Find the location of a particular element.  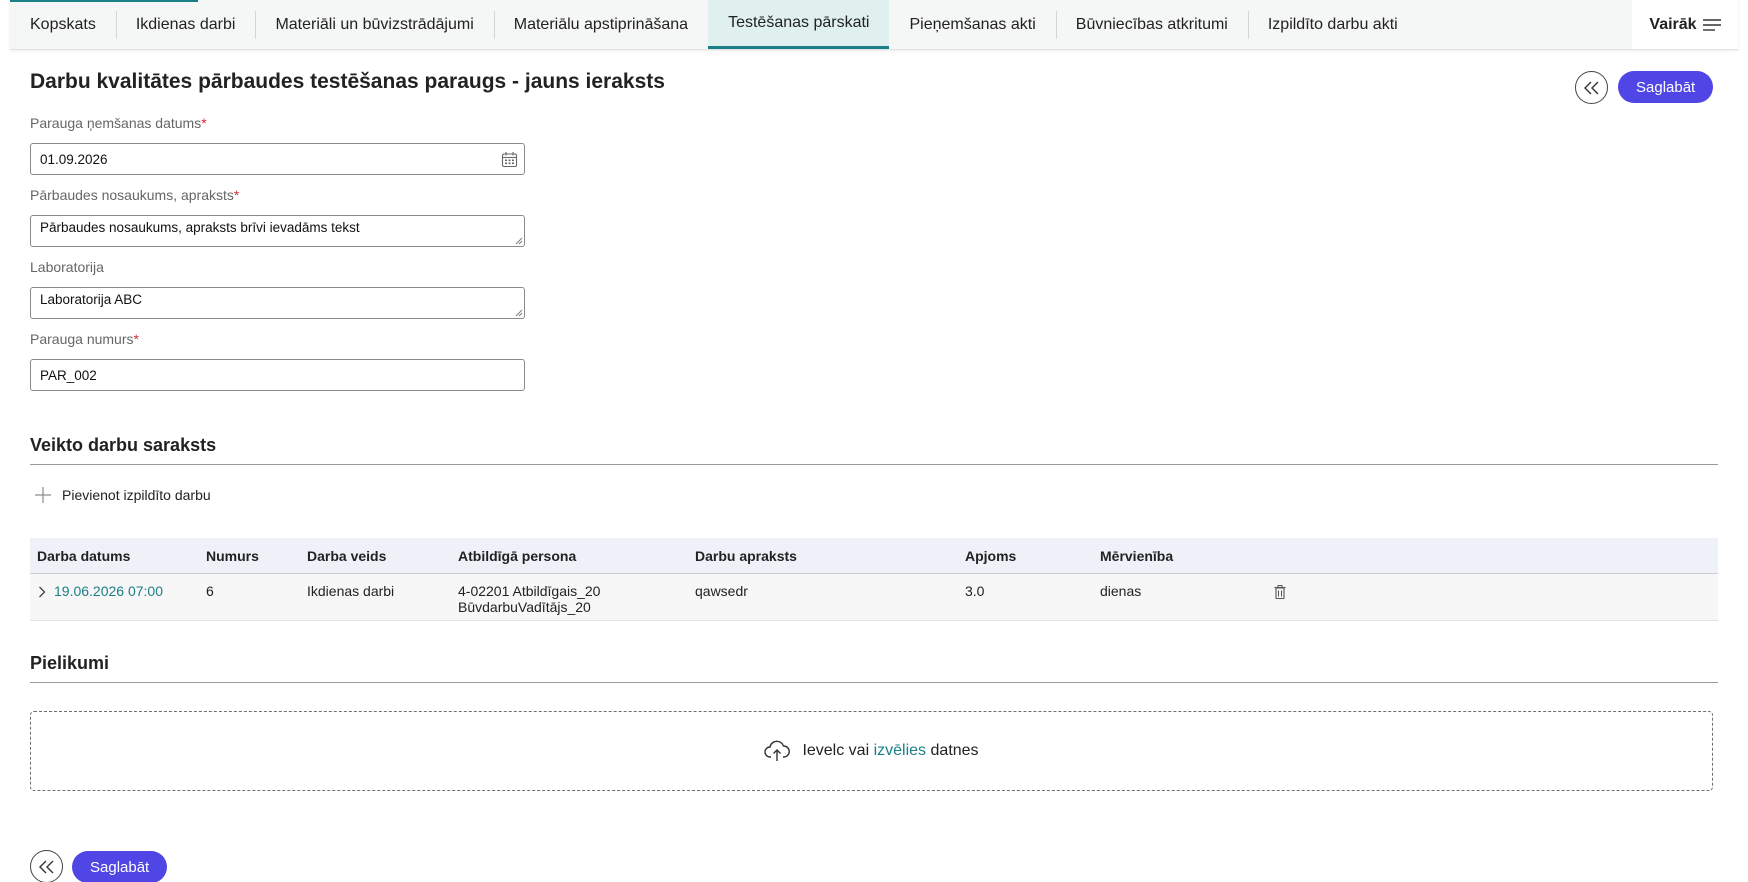

chevron-right-icon is located at coordinates (42, 592).